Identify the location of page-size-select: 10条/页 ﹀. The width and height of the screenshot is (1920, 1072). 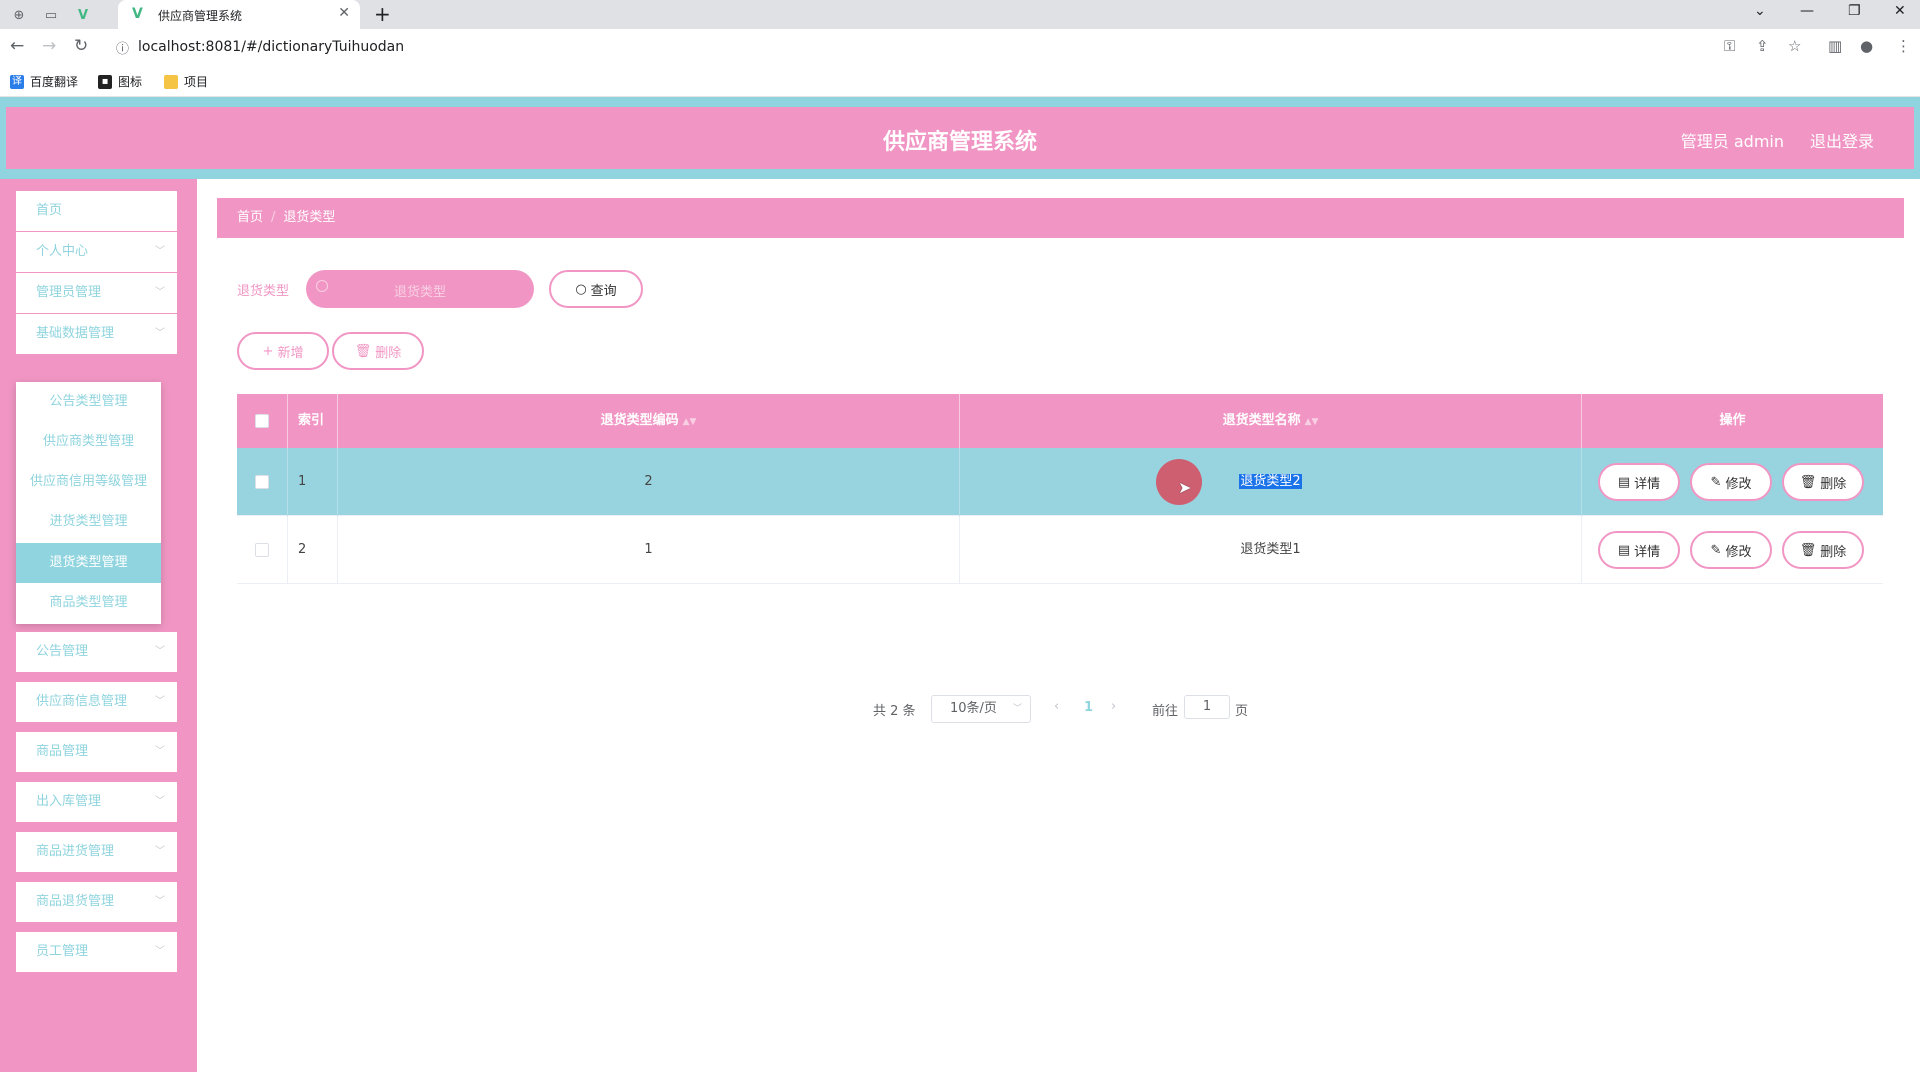
(981, 709).